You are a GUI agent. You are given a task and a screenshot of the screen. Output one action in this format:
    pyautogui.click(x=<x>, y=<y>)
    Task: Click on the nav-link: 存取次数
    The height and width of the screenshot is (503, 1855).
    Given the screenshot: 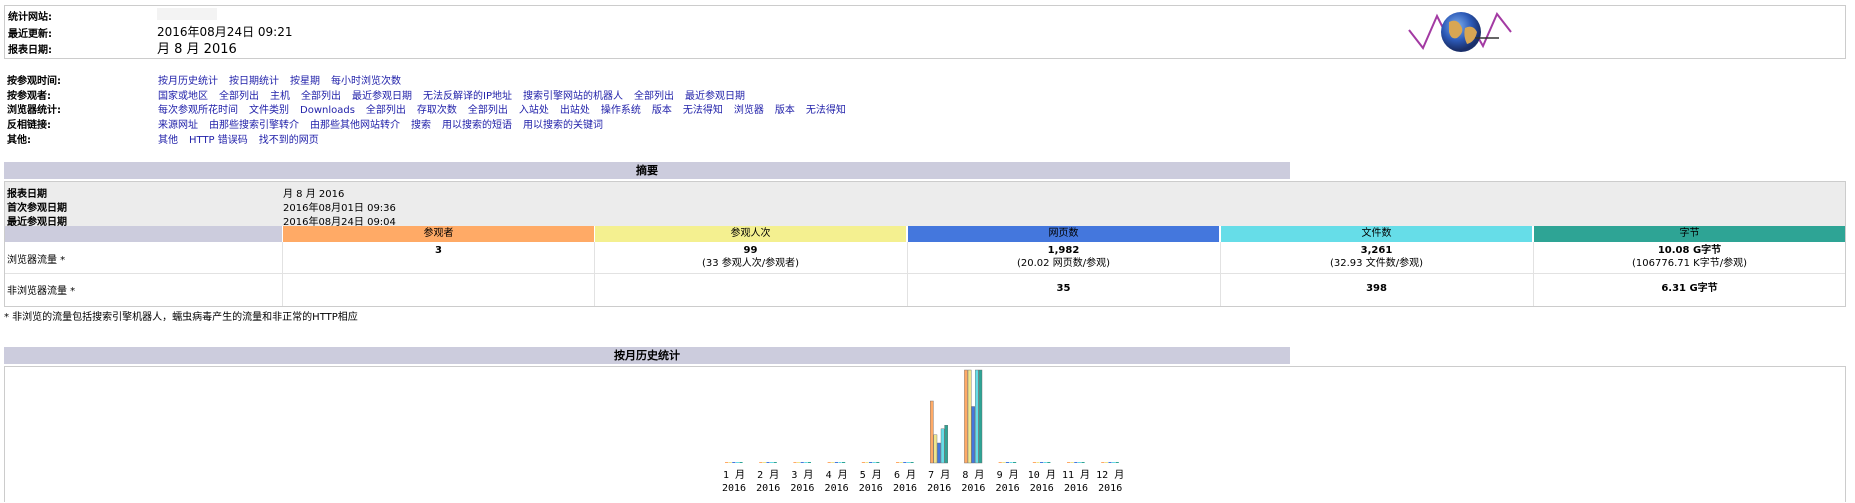 What is the action you would take?
    pyautogui.click(x=437, y=110)
    